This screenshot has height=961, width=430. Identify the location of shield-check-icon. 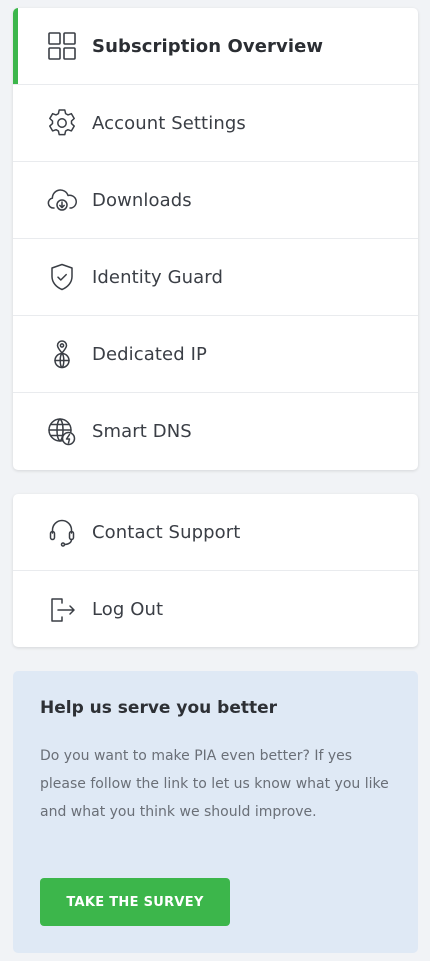
(62, 277).